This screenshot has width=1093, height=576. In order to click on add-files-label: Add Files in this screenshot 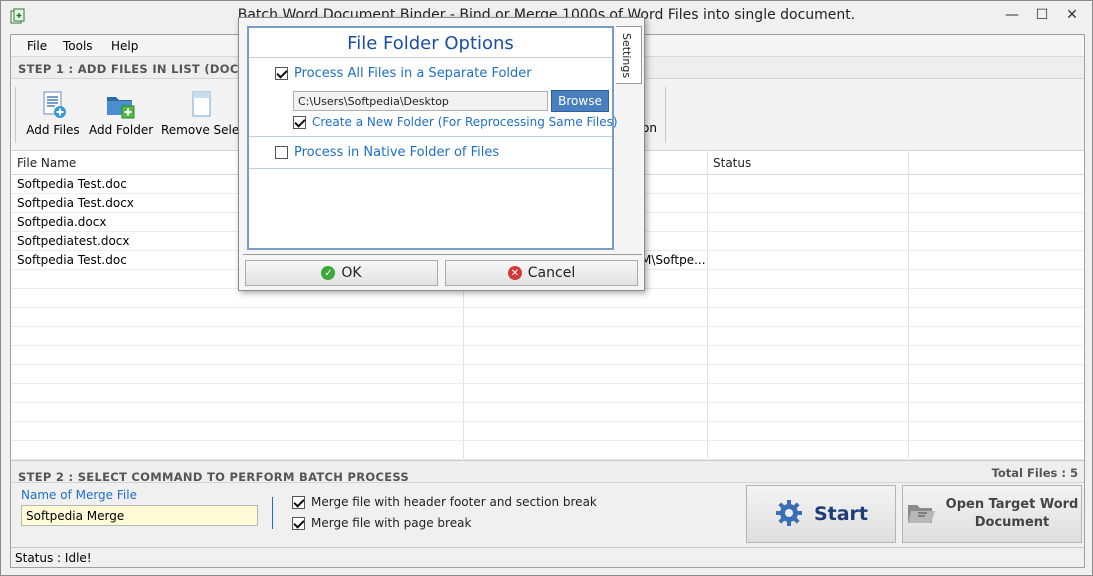, I will do `click(53, 130)`.